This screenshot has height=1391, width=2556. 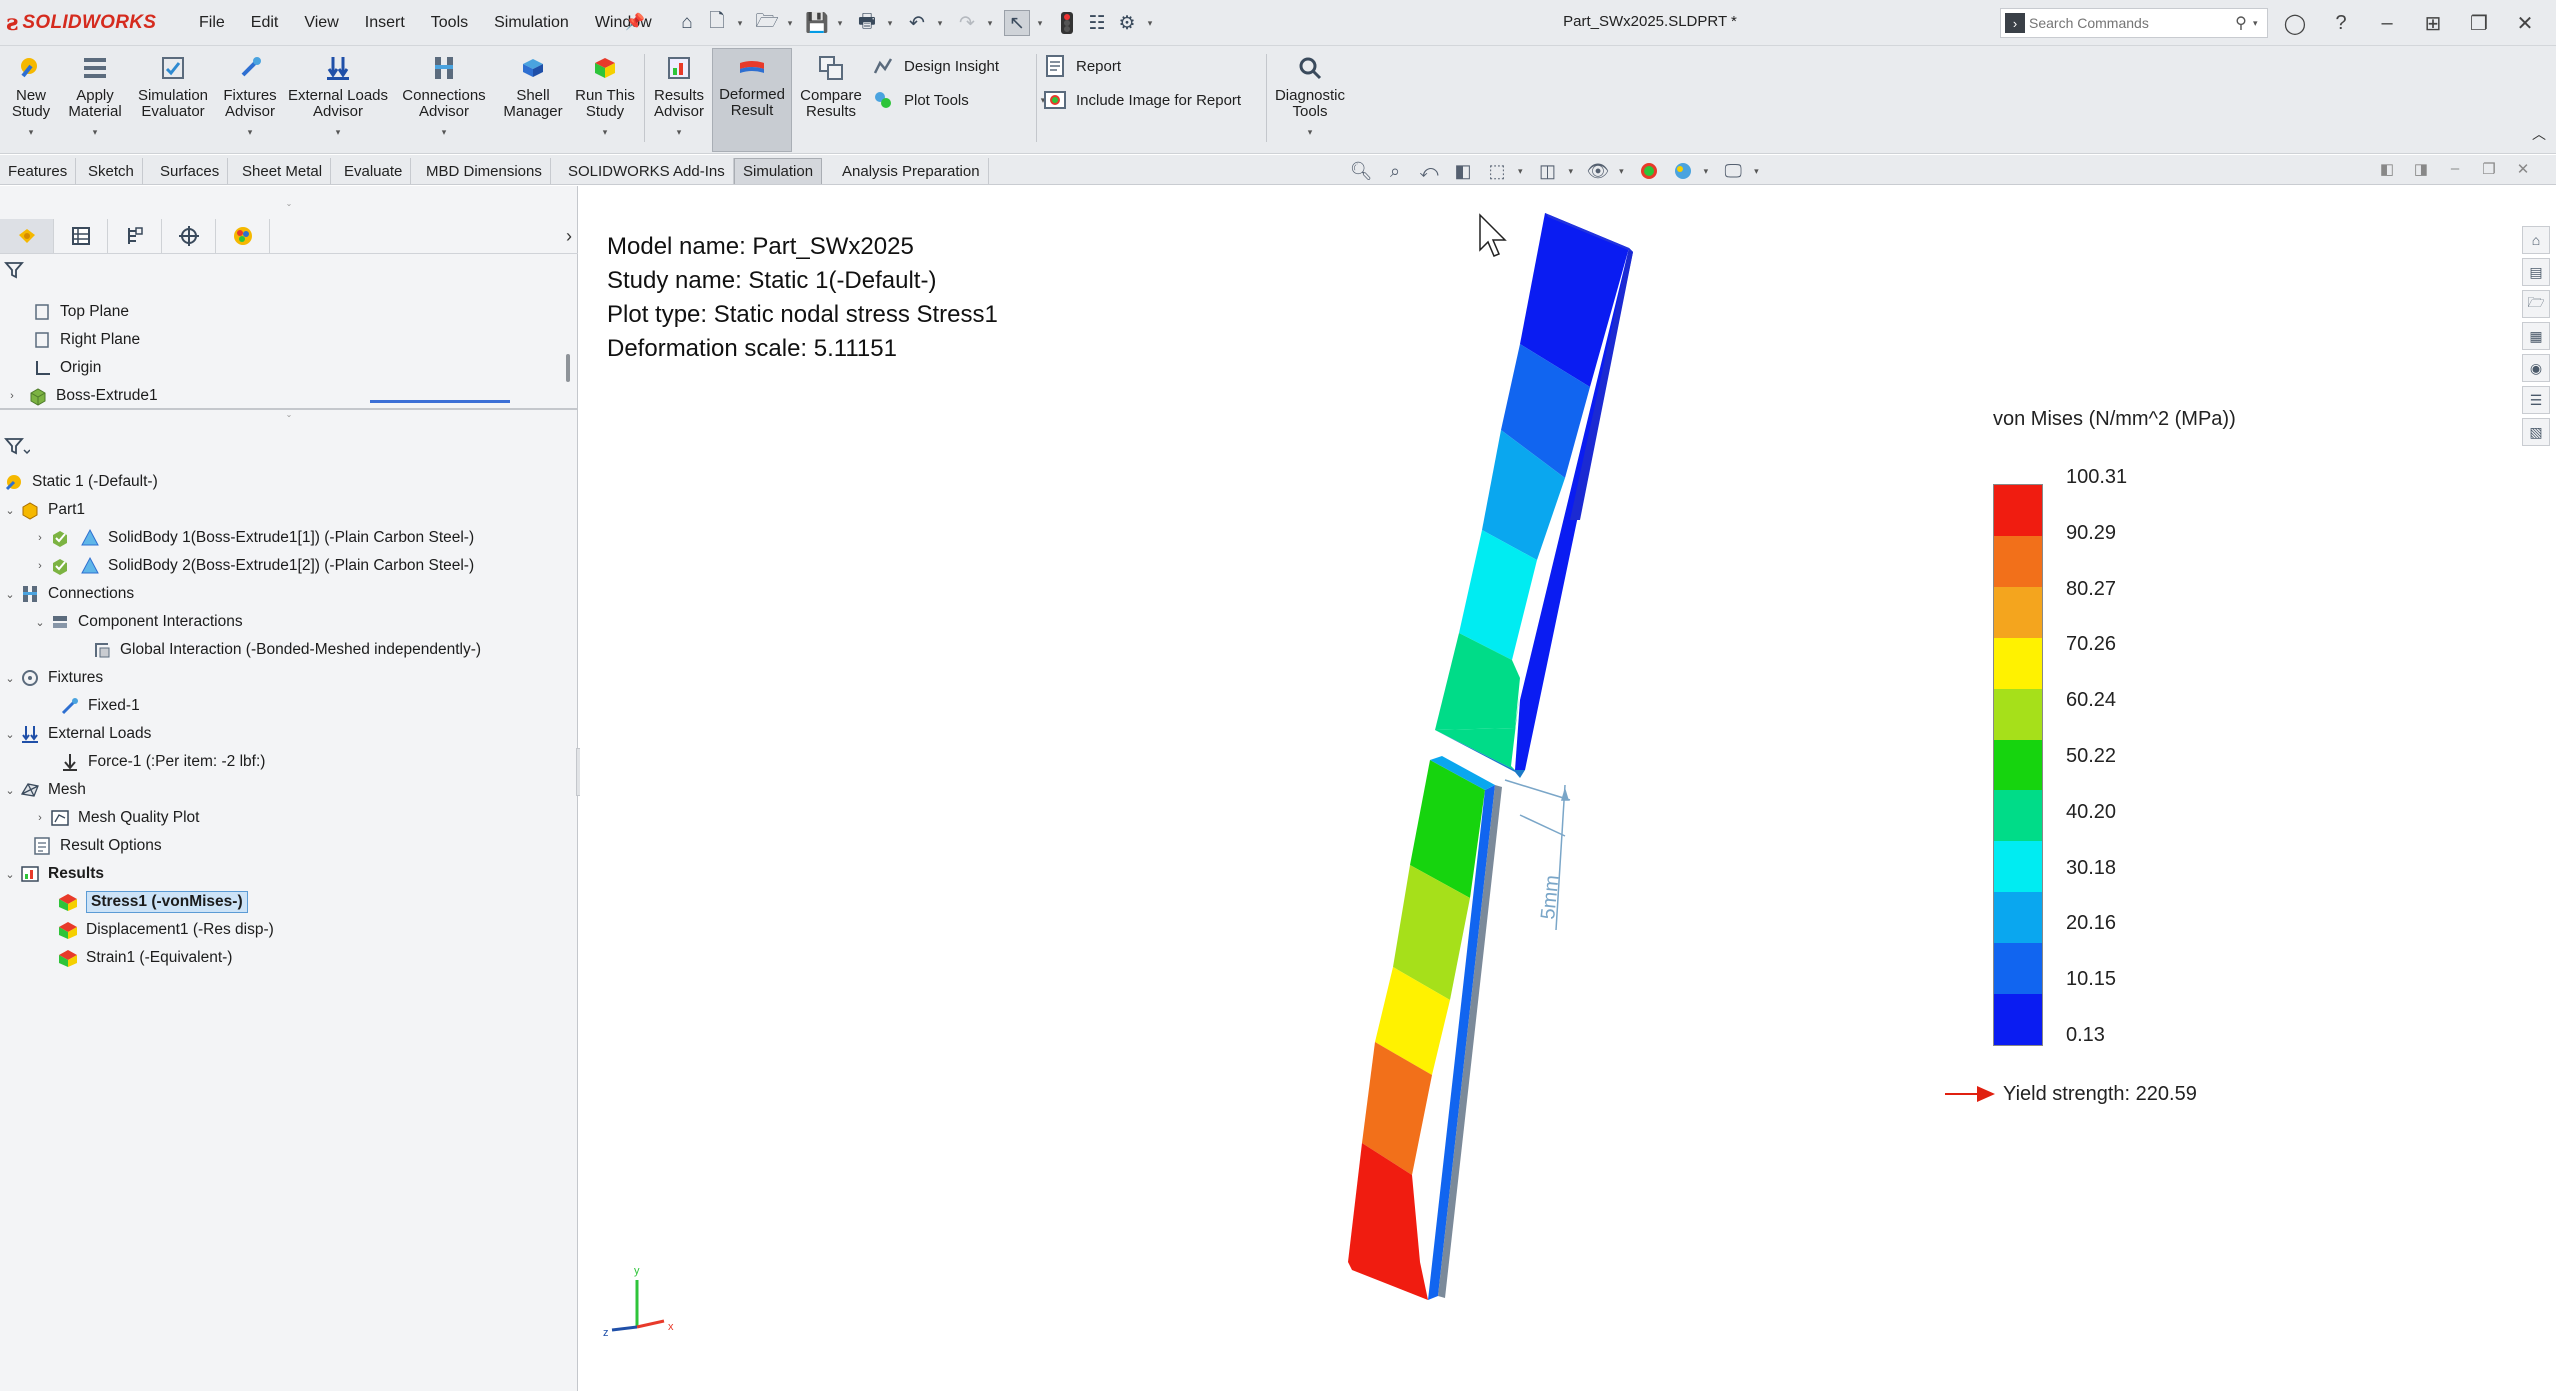 What do you see at coordinates (638, 1302) in the screenshot?
I see `axis-triad: y x z` at bounding box center [638, 1302].